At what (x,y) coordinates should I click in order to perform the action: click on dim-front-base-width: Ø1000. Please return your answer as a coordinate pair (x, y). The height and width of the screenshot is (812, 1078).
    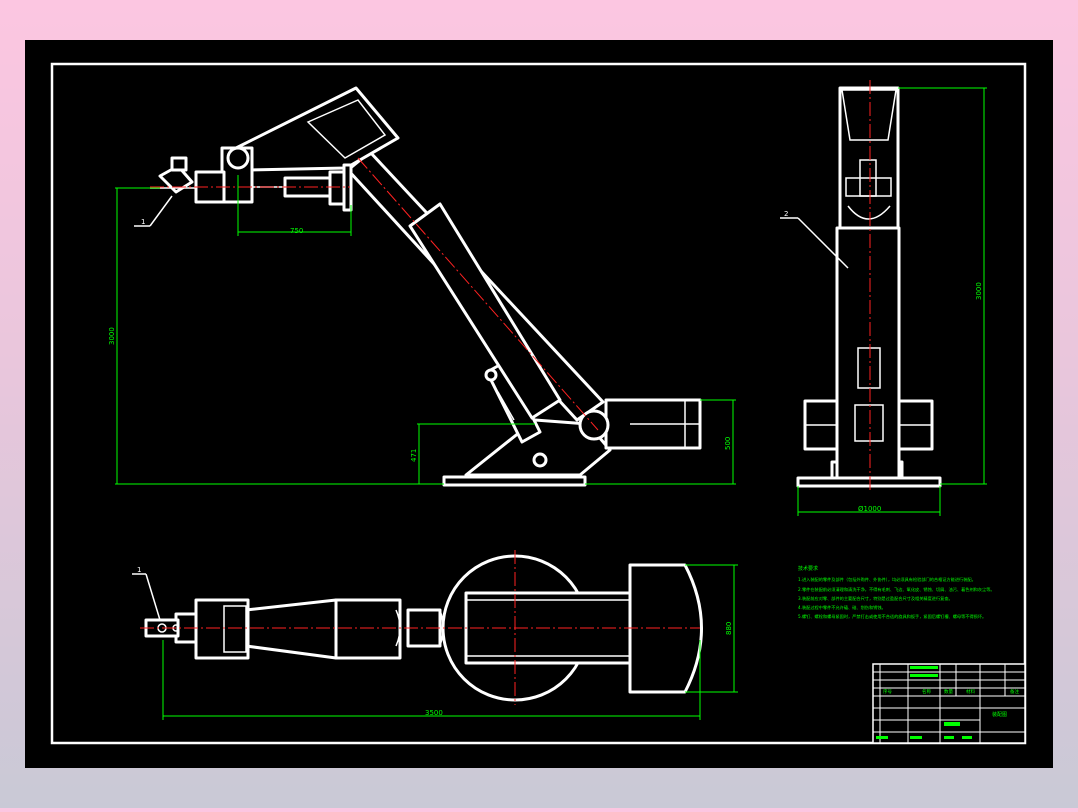
    Looking at the image, I should click on (869, 509).